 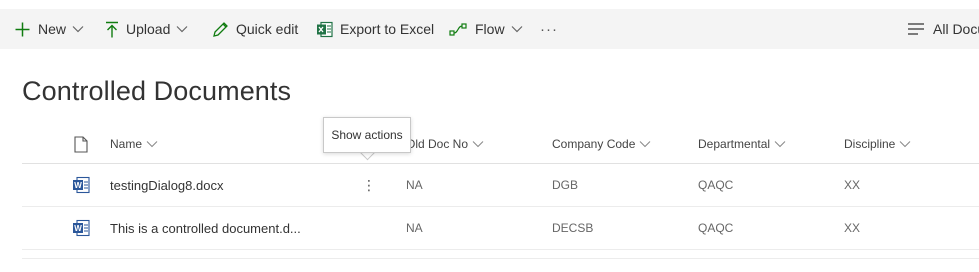 I want to click on column-header-name-label: Name, so click(x=126, y=144).